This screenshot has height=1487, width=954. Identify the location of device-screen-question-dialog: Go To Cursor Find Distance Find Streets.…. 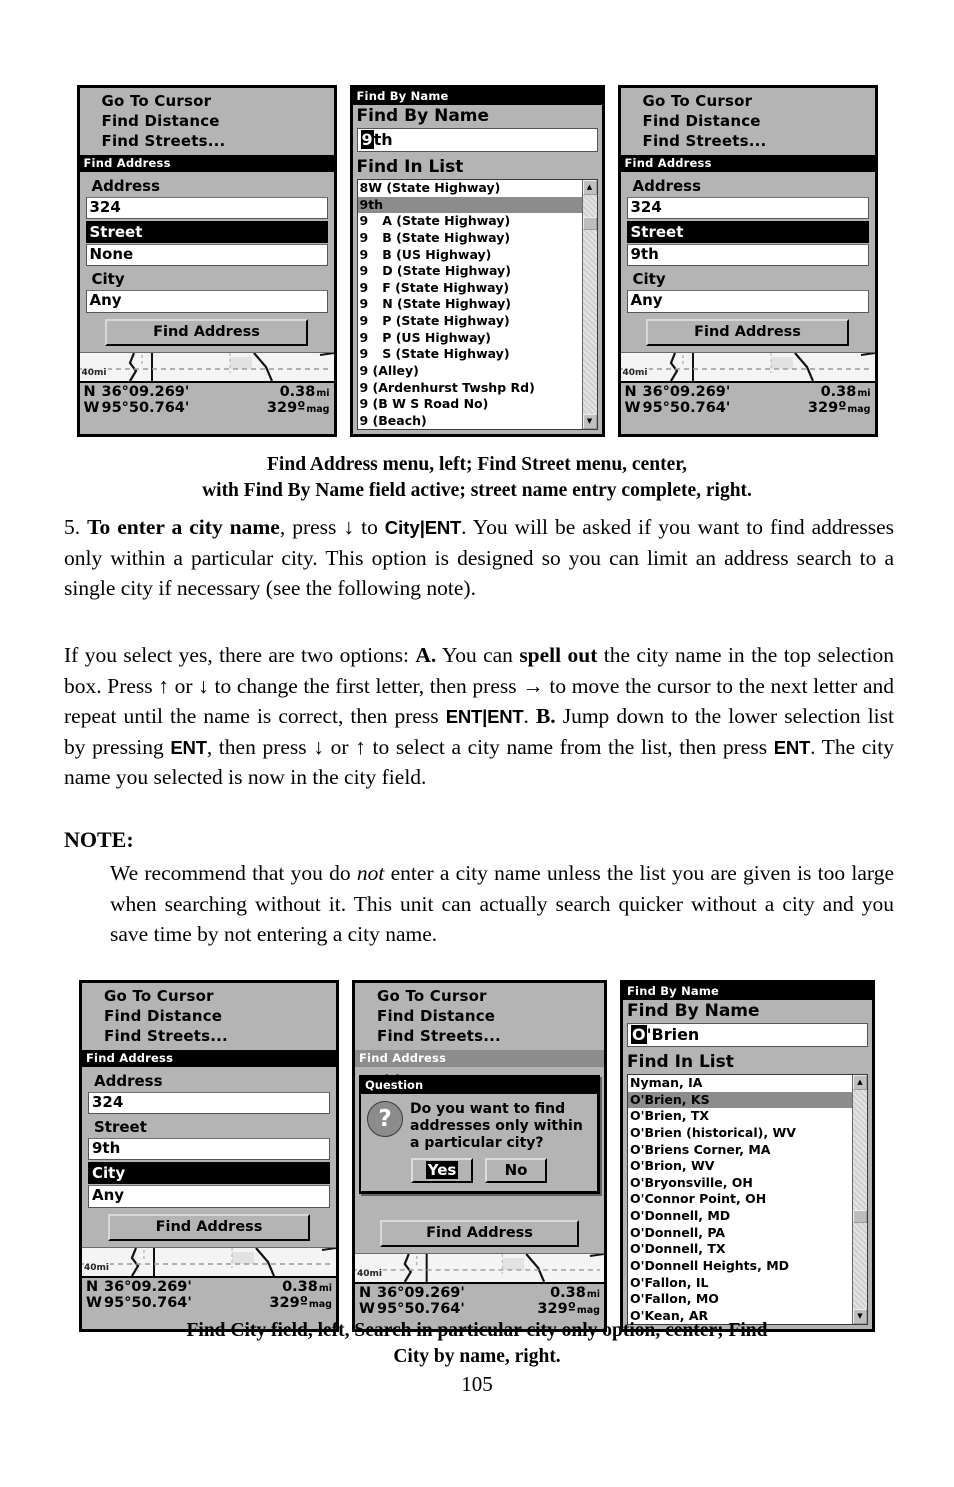
(479, 1156).